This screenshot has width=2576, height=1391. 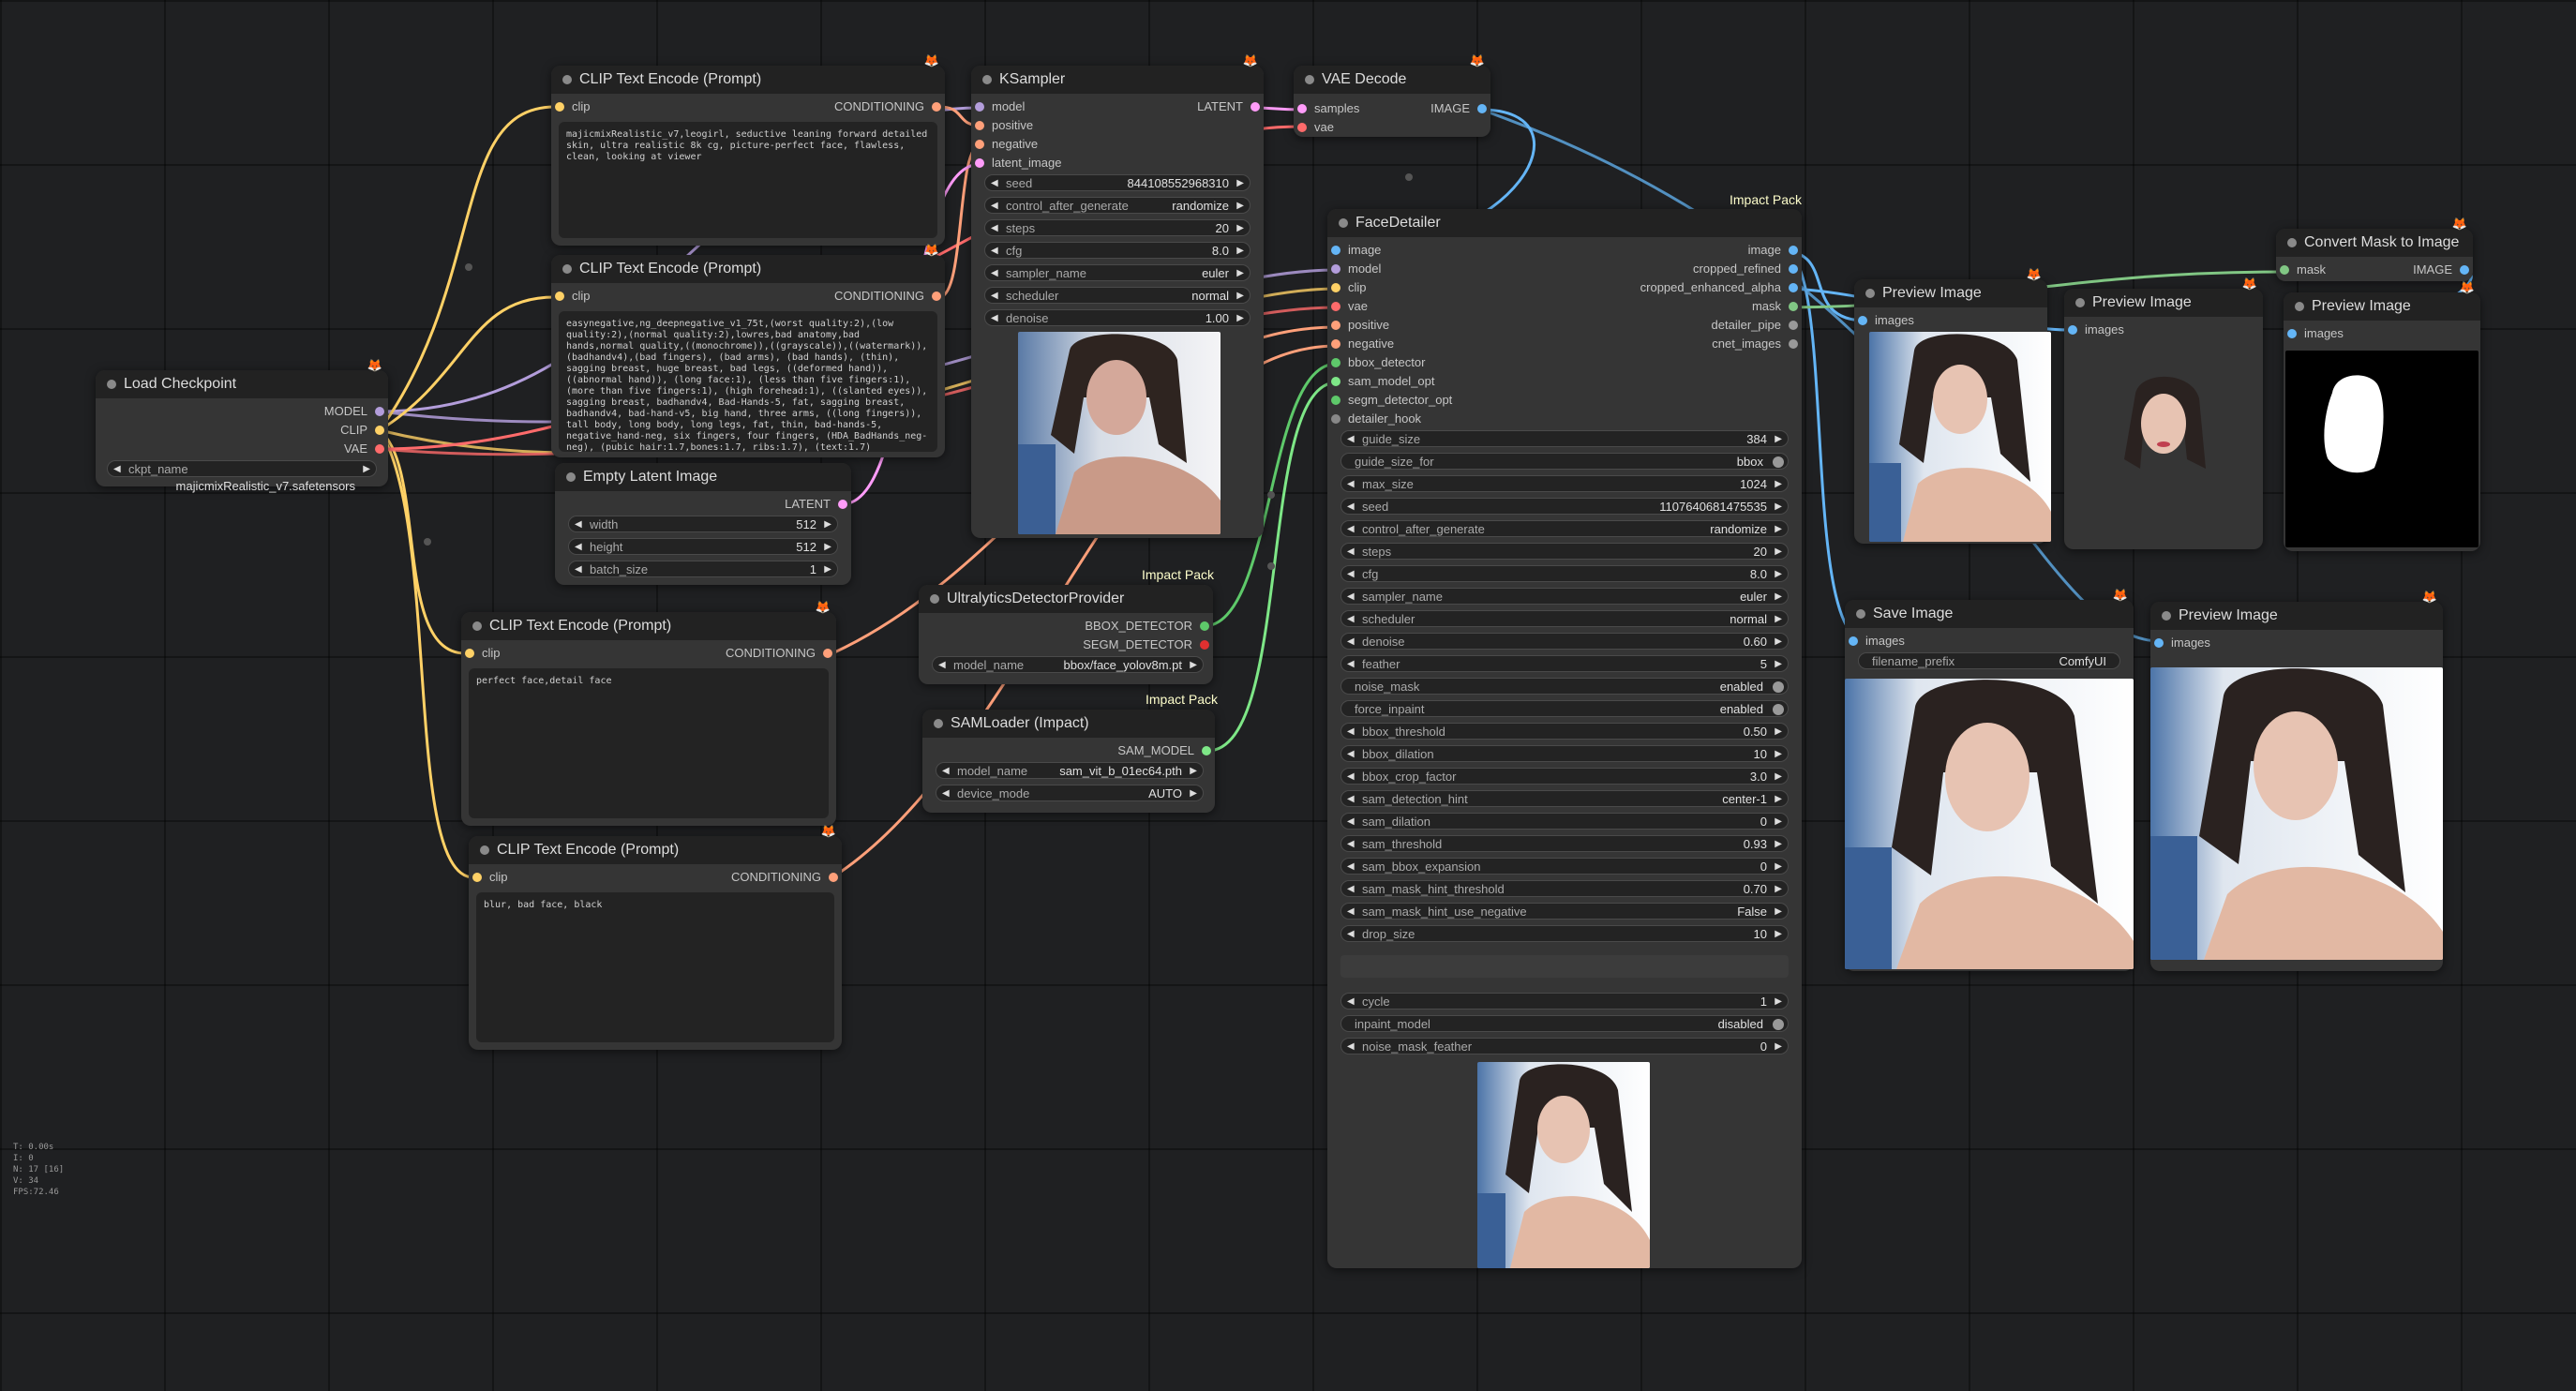 I want to click on prompt-textarea: perfect face,detail face, so click(x=649, y=743).